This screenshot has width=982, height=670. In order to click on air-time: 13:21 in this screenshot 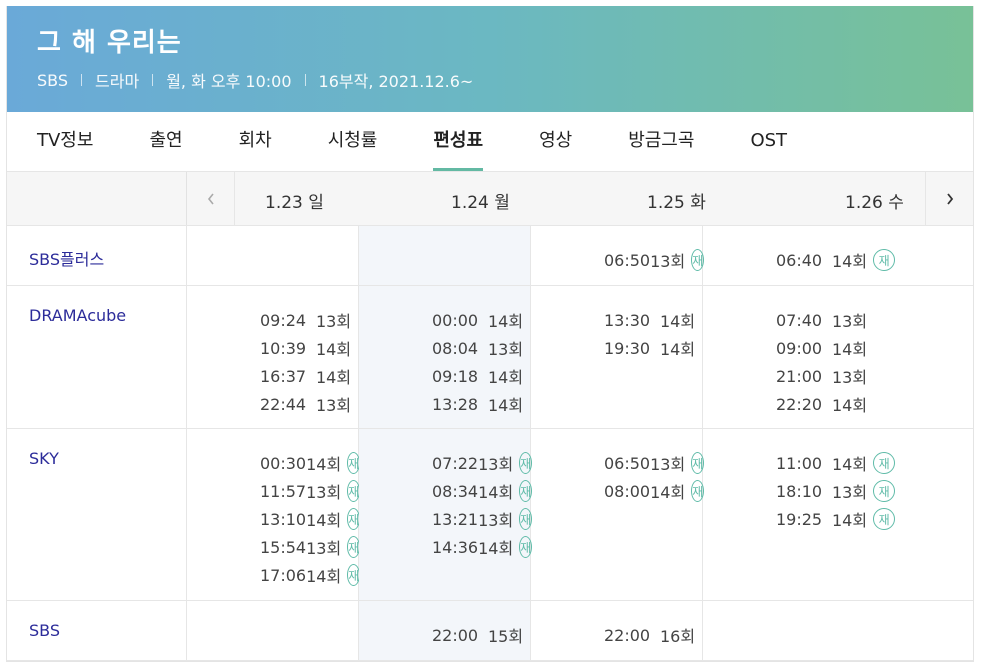, I will do `click(455, 519)`.